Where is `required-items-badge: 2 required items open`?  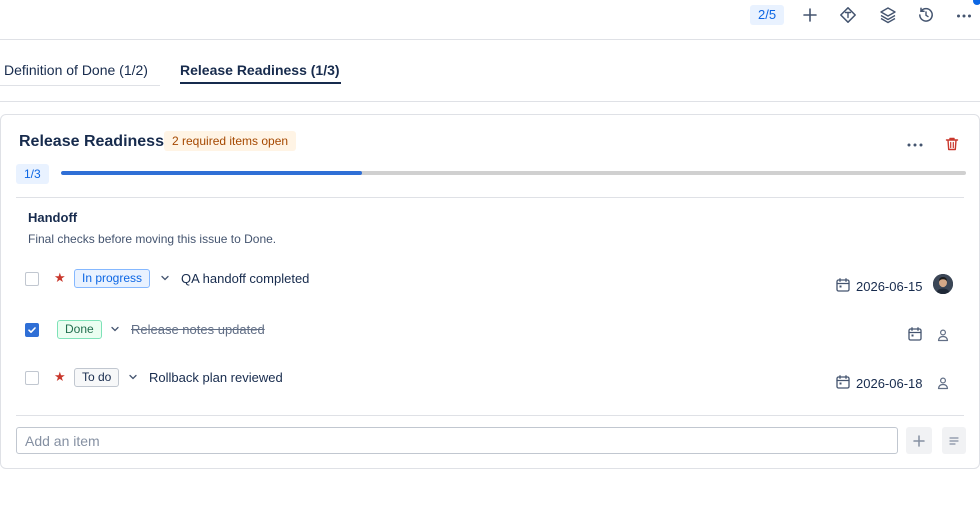
required-items-badge: 2 required items open is located at coordinates (230, 141).